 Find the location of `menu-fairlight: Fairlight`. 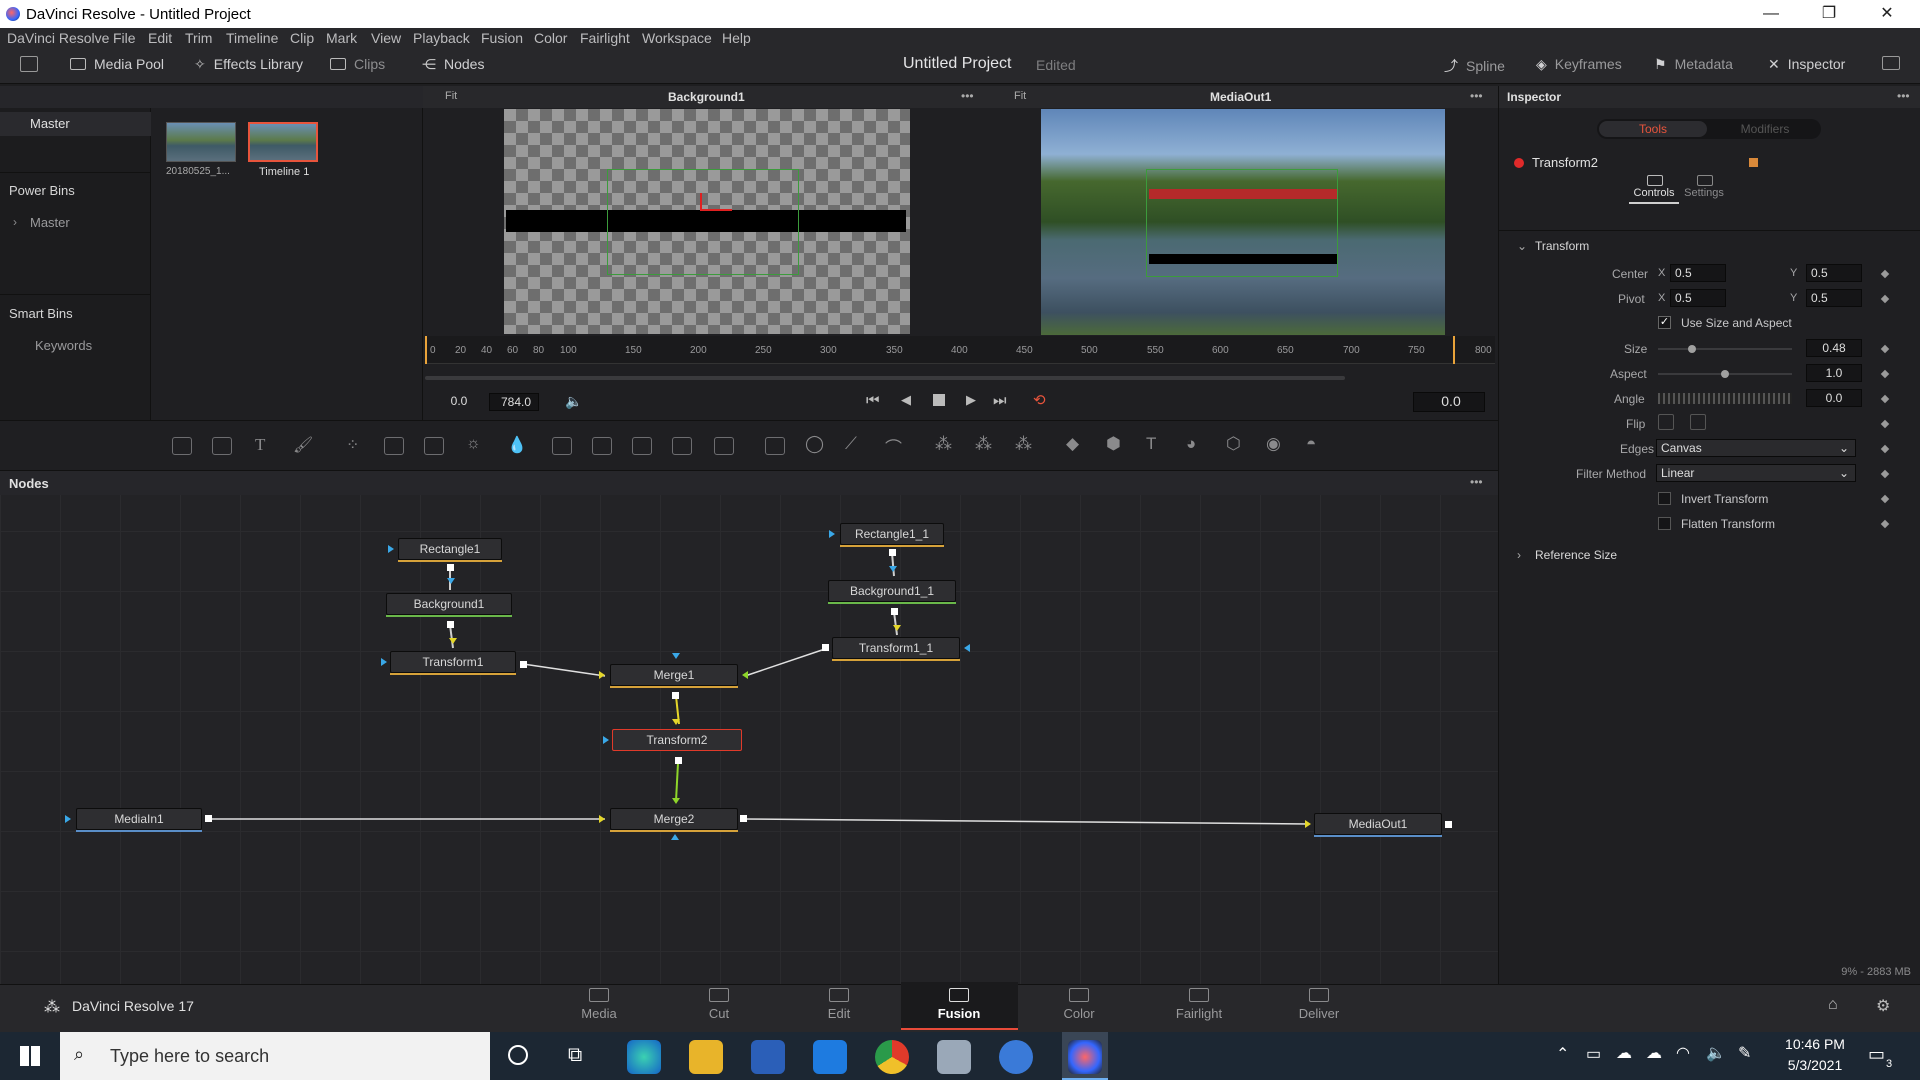

menu-fairlight: Fairlight is located at coordinates (605, 38).